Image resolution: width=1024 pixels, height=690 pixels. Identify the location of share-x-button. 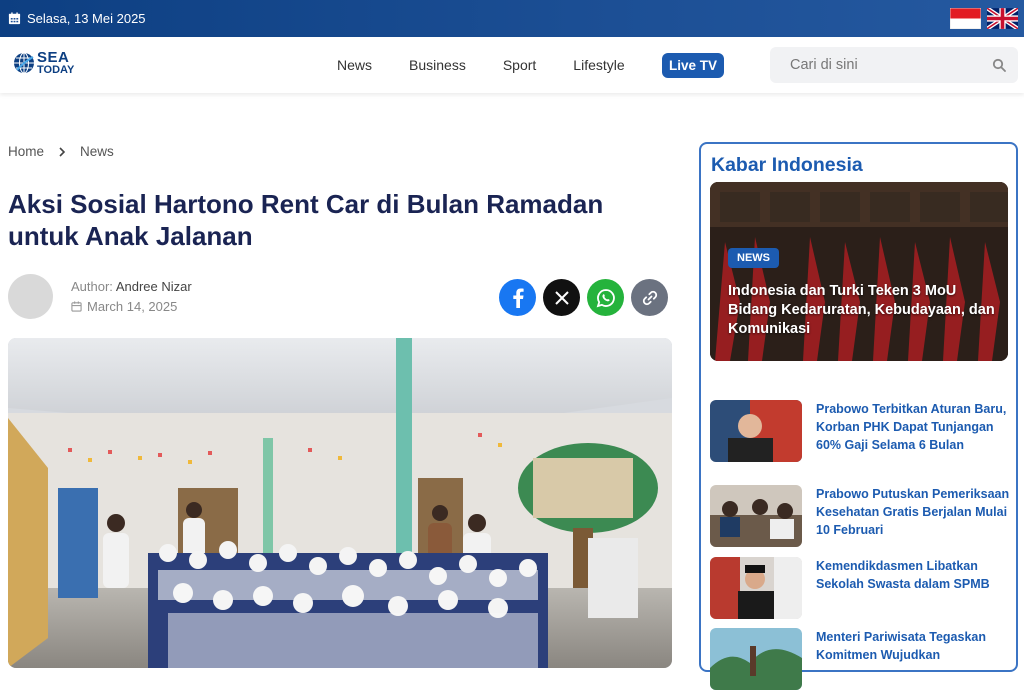
(561, 297).